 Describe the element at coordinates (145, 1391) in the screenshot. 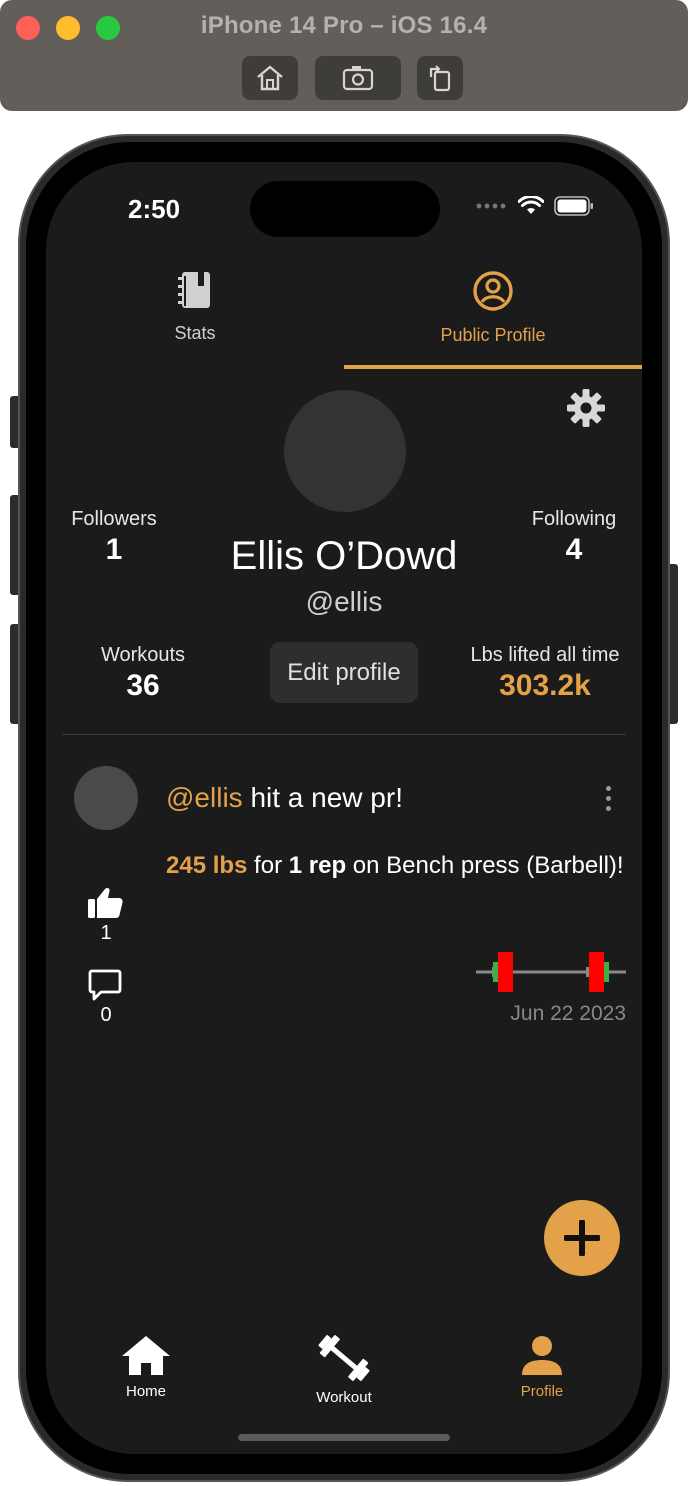

I see `nav-home-label: Home` at that location.